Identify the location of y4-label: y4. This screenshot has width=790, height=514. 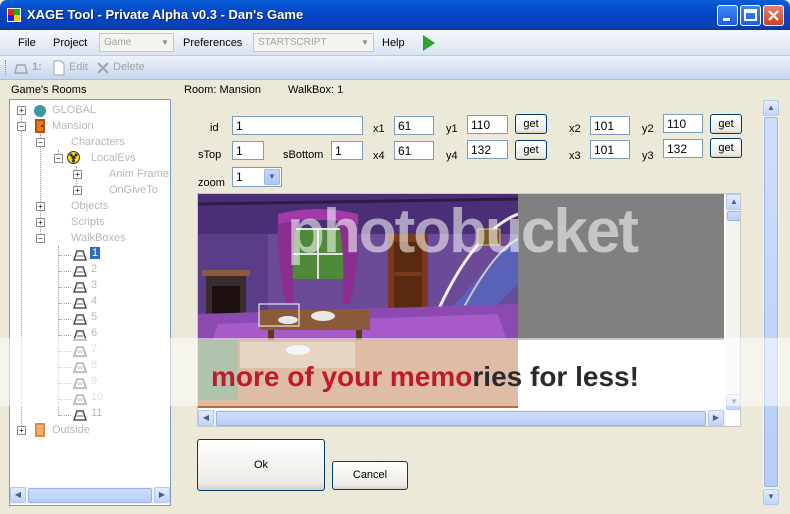
(452, 156).